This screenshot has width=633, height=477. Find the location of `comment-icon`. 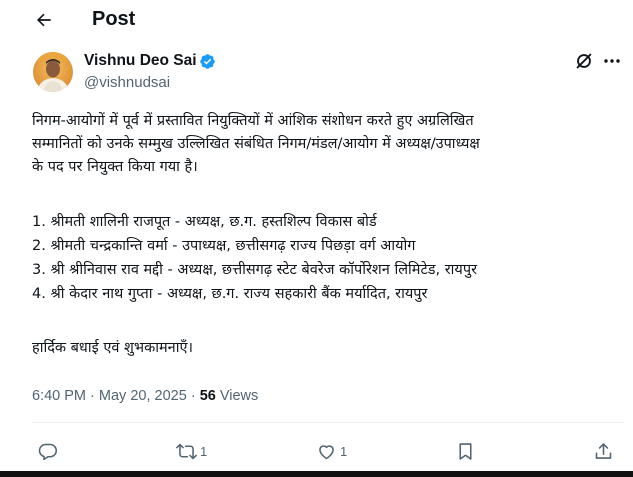

comment-icon is located at coordinates (48, 451).